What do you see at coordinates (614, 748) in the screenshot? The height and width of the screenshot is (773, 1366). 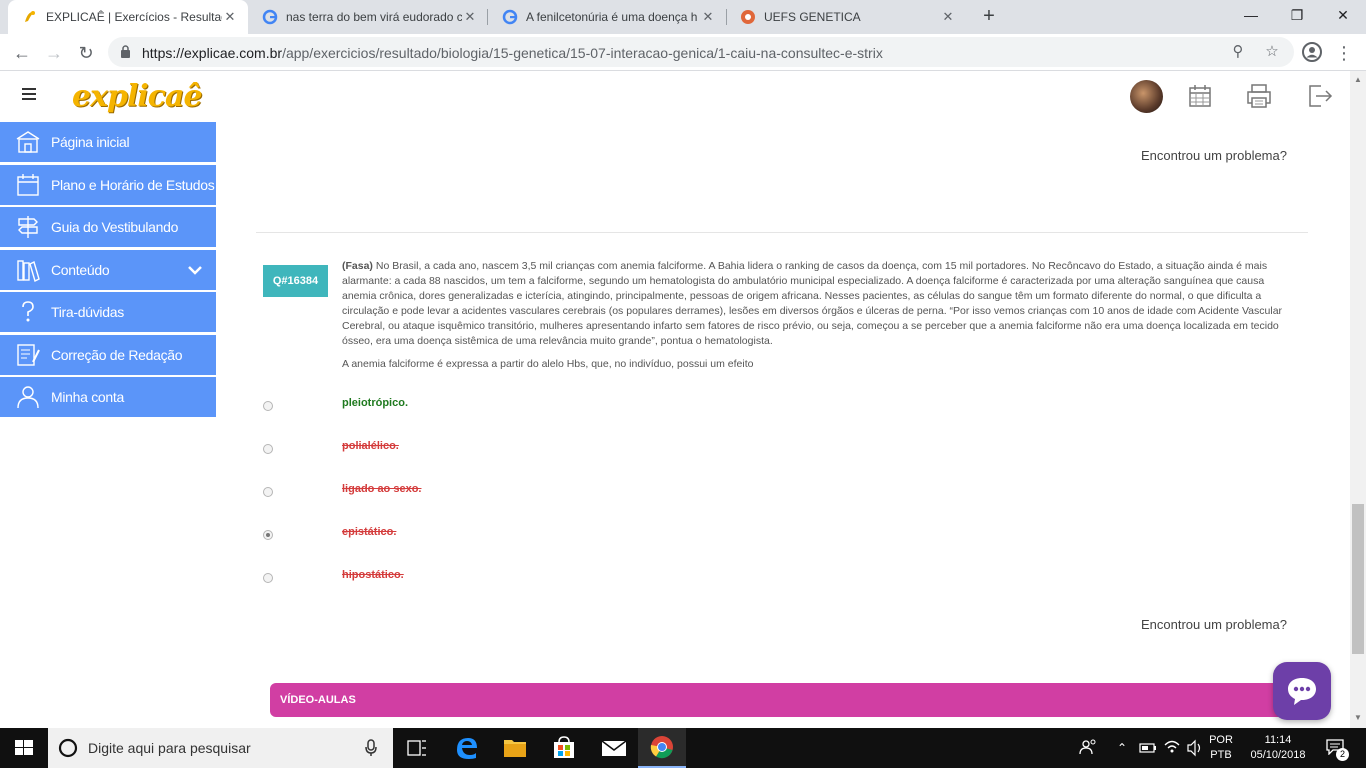 I see `mail-icon` at bounding box center [614, 748].